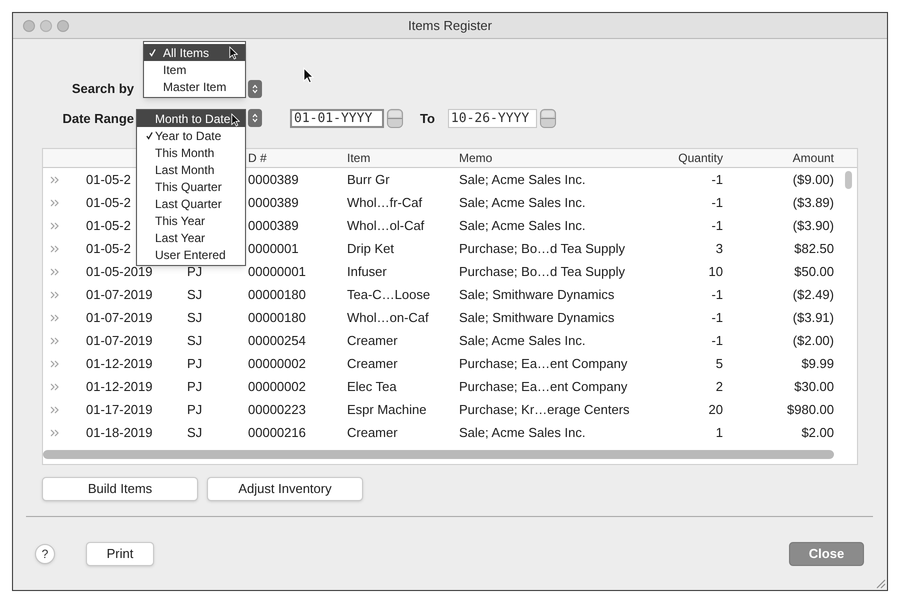 The width and height of the screenshot is (900, 603). I want to click on table-cell-text: Drip Ket, so click(370, 249).